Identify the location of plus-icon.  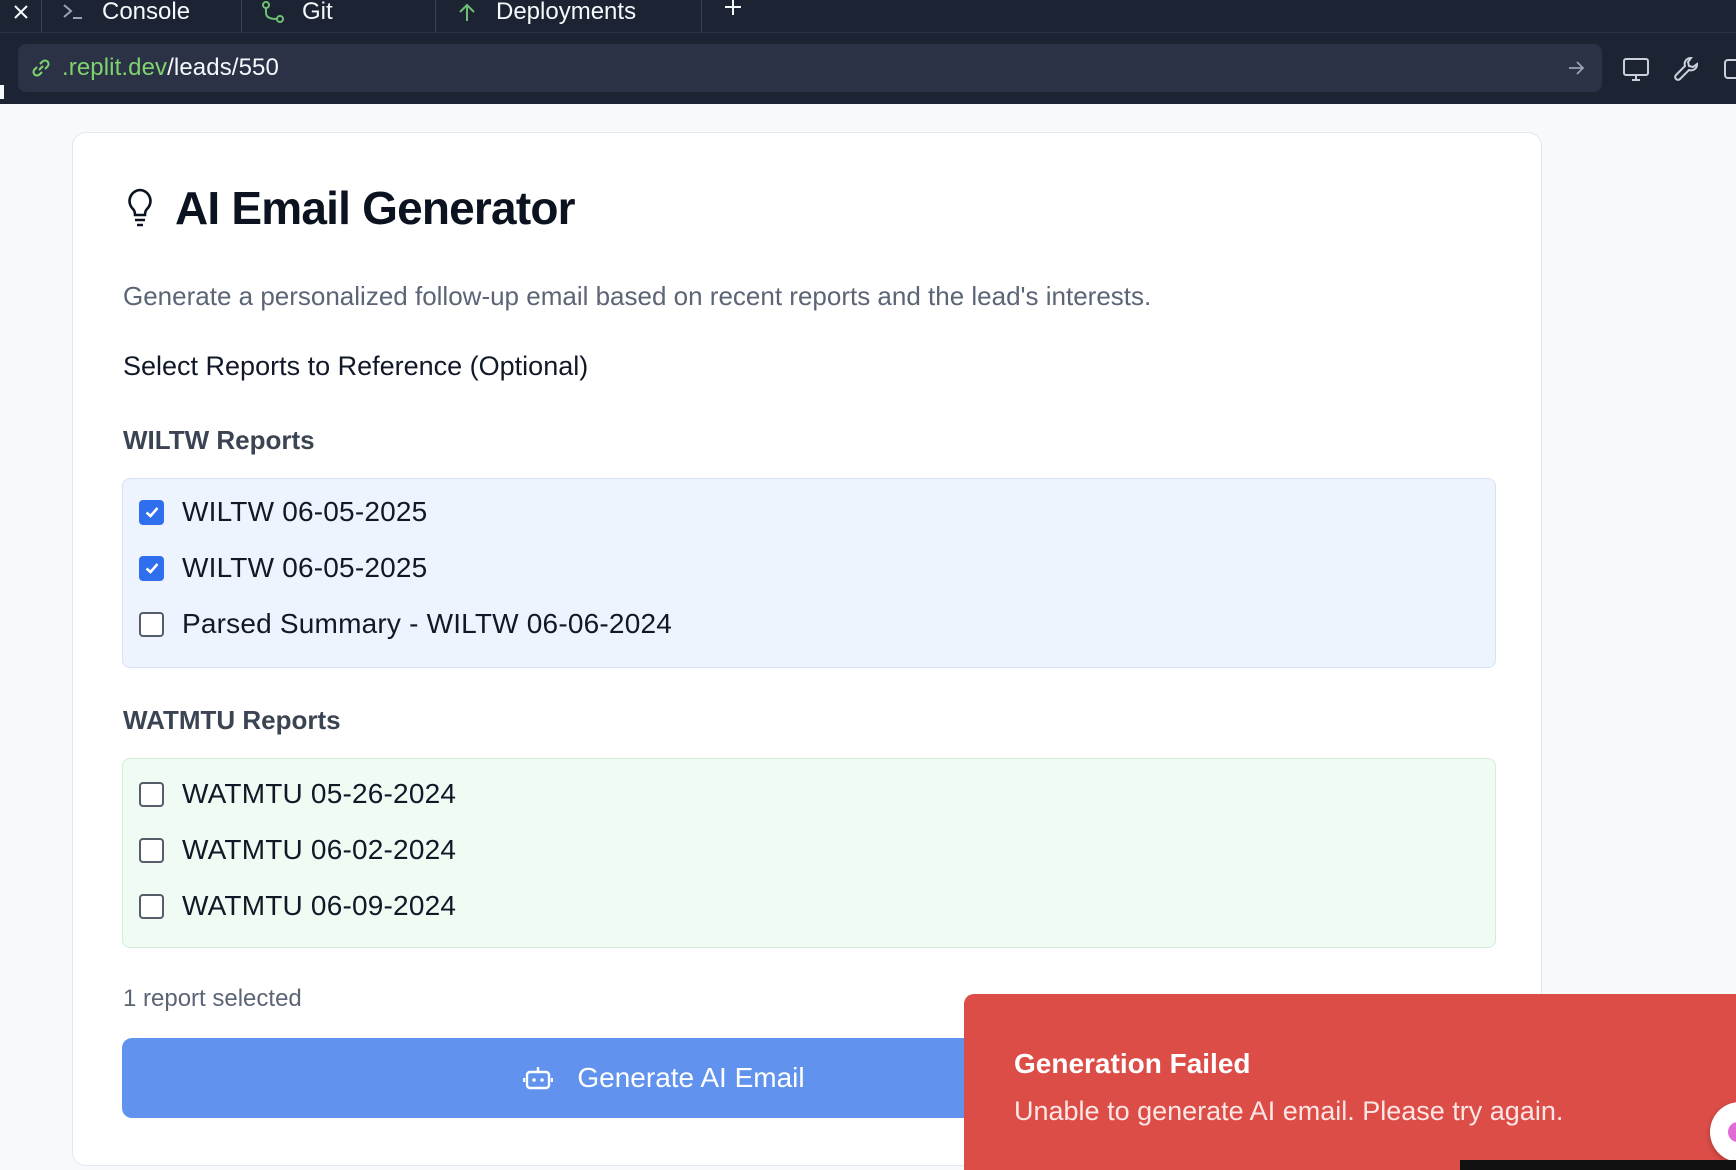
(733, 7).